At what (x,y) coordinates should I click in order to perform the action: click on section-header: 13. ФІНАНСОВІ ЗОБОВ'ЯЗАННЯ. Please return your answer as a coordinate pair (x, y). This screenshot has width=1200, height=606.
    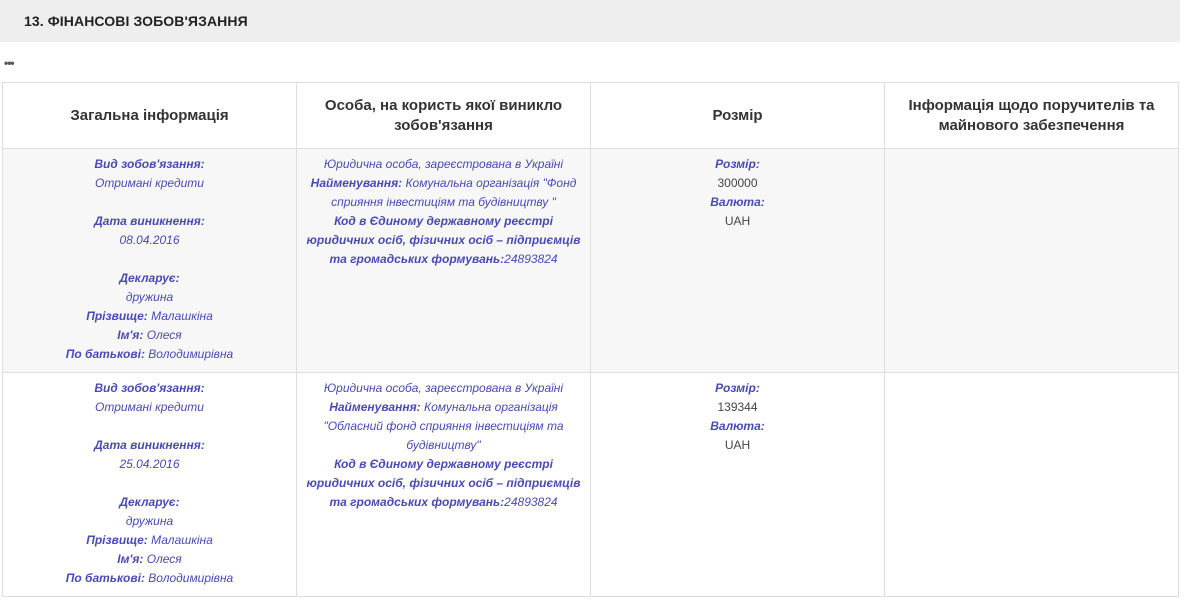
    Looking at the image, I should click on (590, 21).